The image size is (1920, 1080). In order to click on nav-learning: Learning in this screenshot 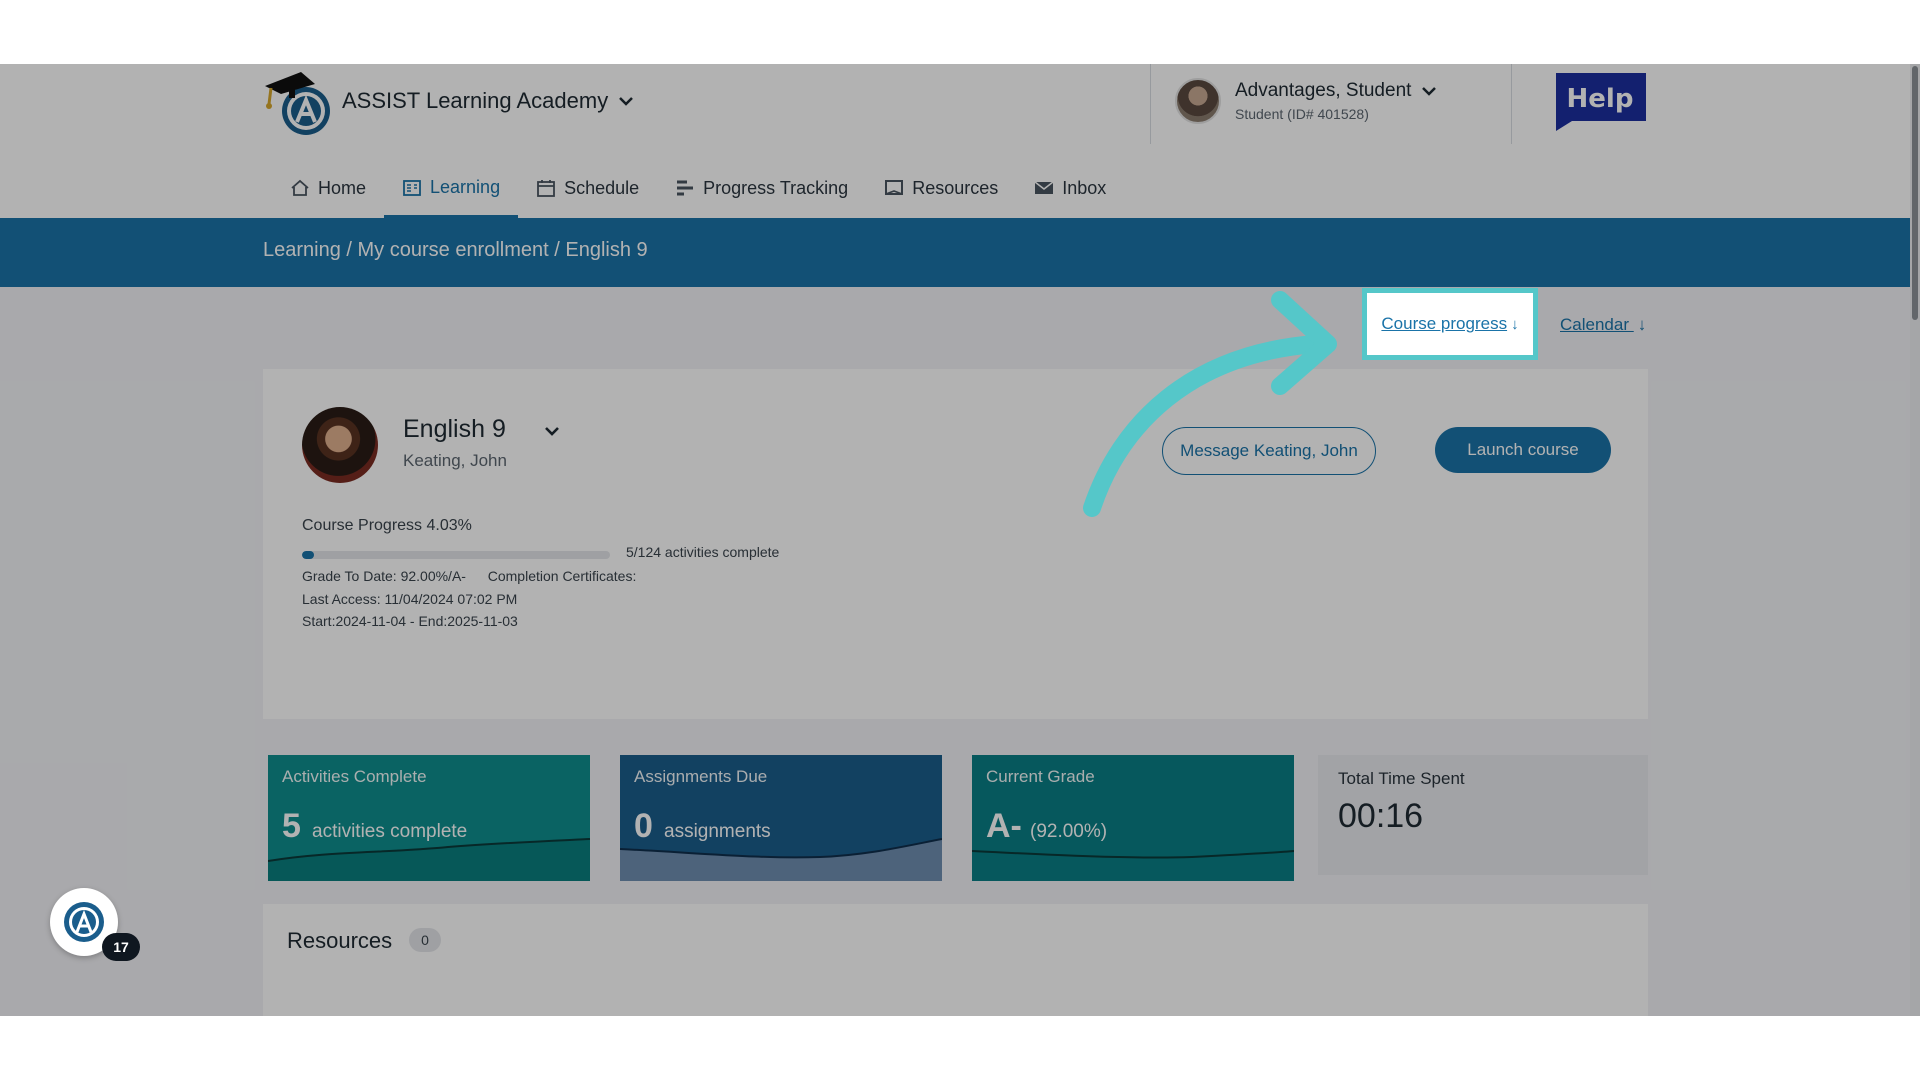, I will do `click(451, 189)`.